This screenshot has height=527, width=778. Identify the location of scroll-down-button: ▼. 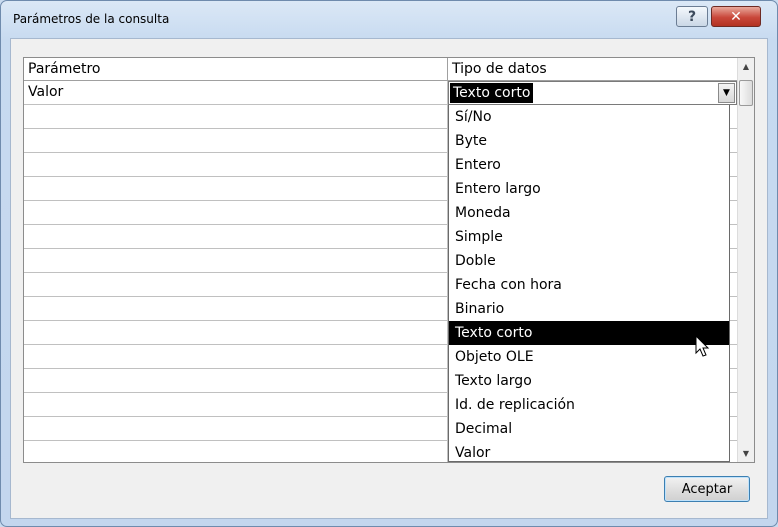
(746, 453).